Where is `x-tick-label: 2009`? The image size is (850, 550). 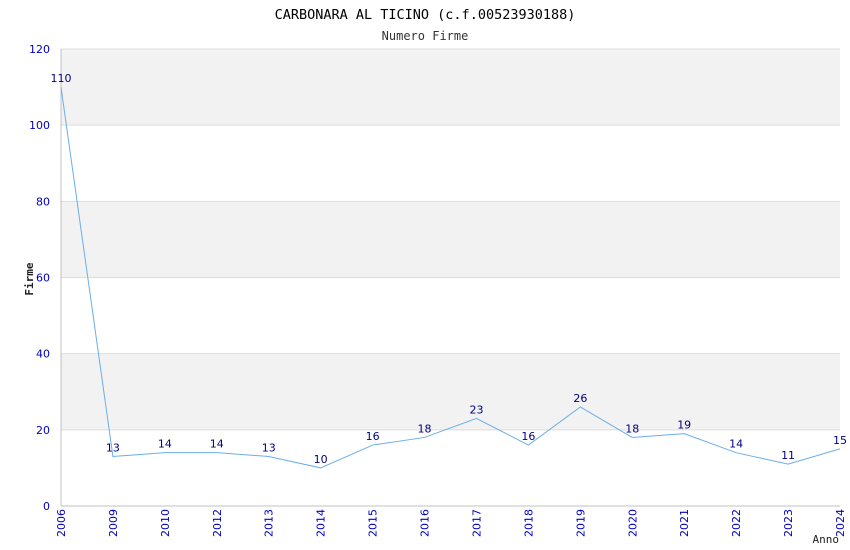 x-tick-label: 2009 is located at coordinates (113, 523).